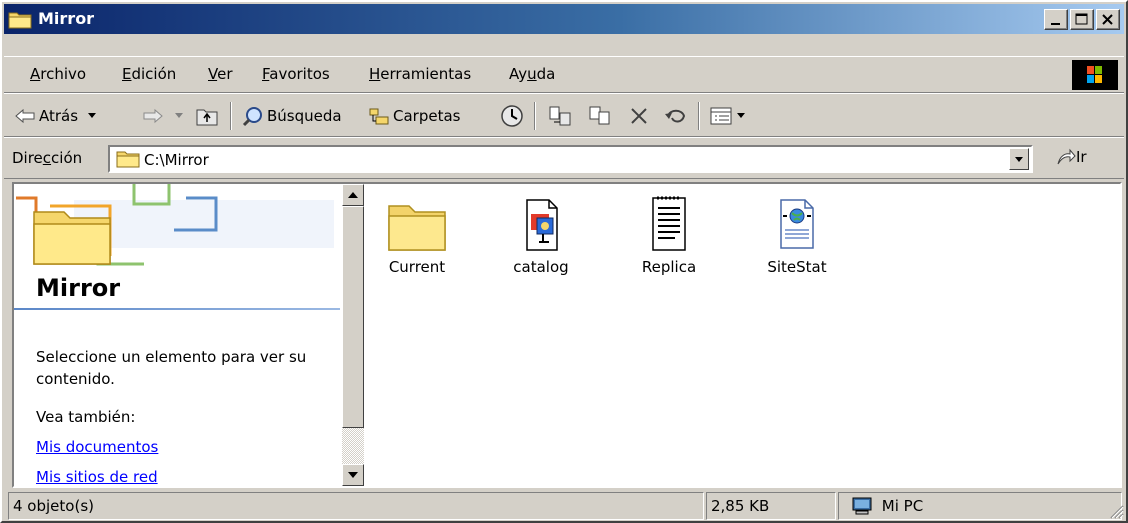  Describe the element at coordinates (771, 506) in the screenshot. I see `status-size: 2,85 KB` at that location.